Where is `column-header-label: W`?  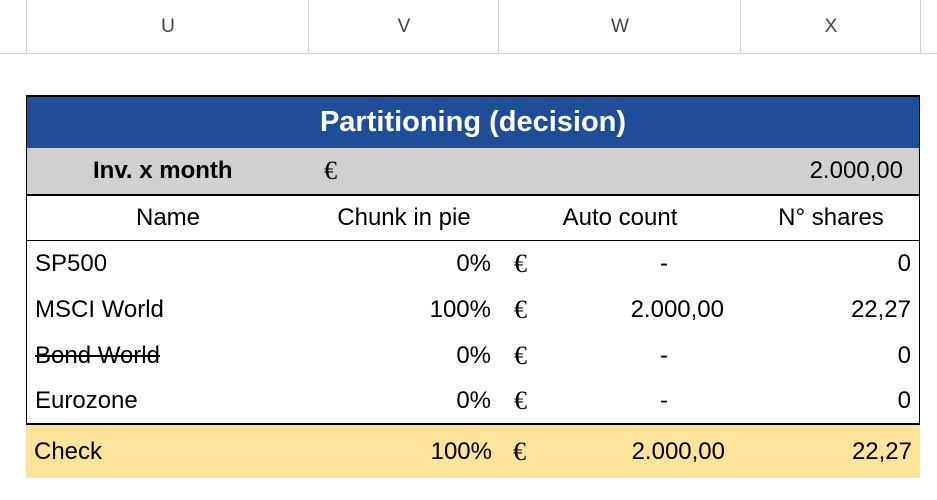 column-header-label: W is located at coordinates (620, 26).